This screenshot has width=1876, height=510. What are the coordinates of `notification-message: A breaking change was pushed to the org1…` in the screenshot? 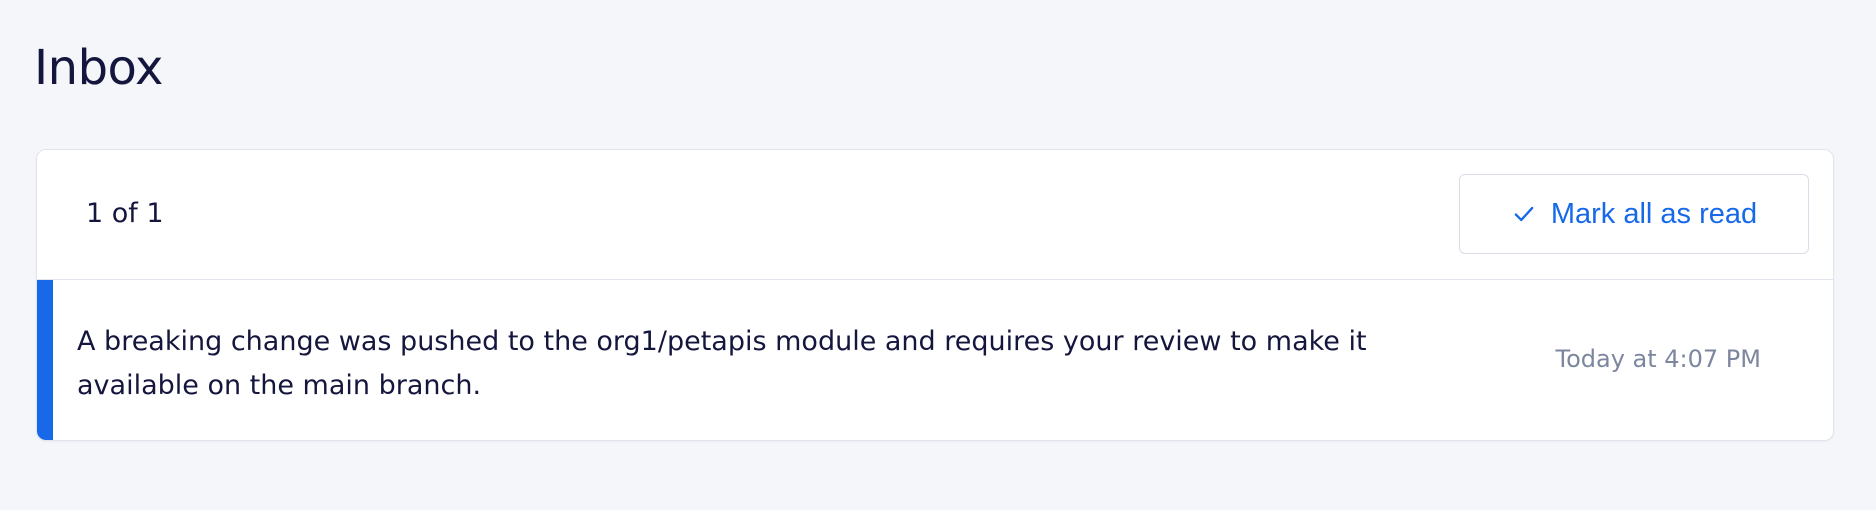 It's located at (722, 363).